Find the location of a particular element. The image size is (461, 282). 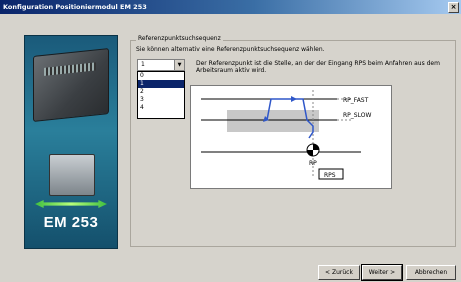

sequence-dropdown-value: 1 is located at coordinates (143, 64).